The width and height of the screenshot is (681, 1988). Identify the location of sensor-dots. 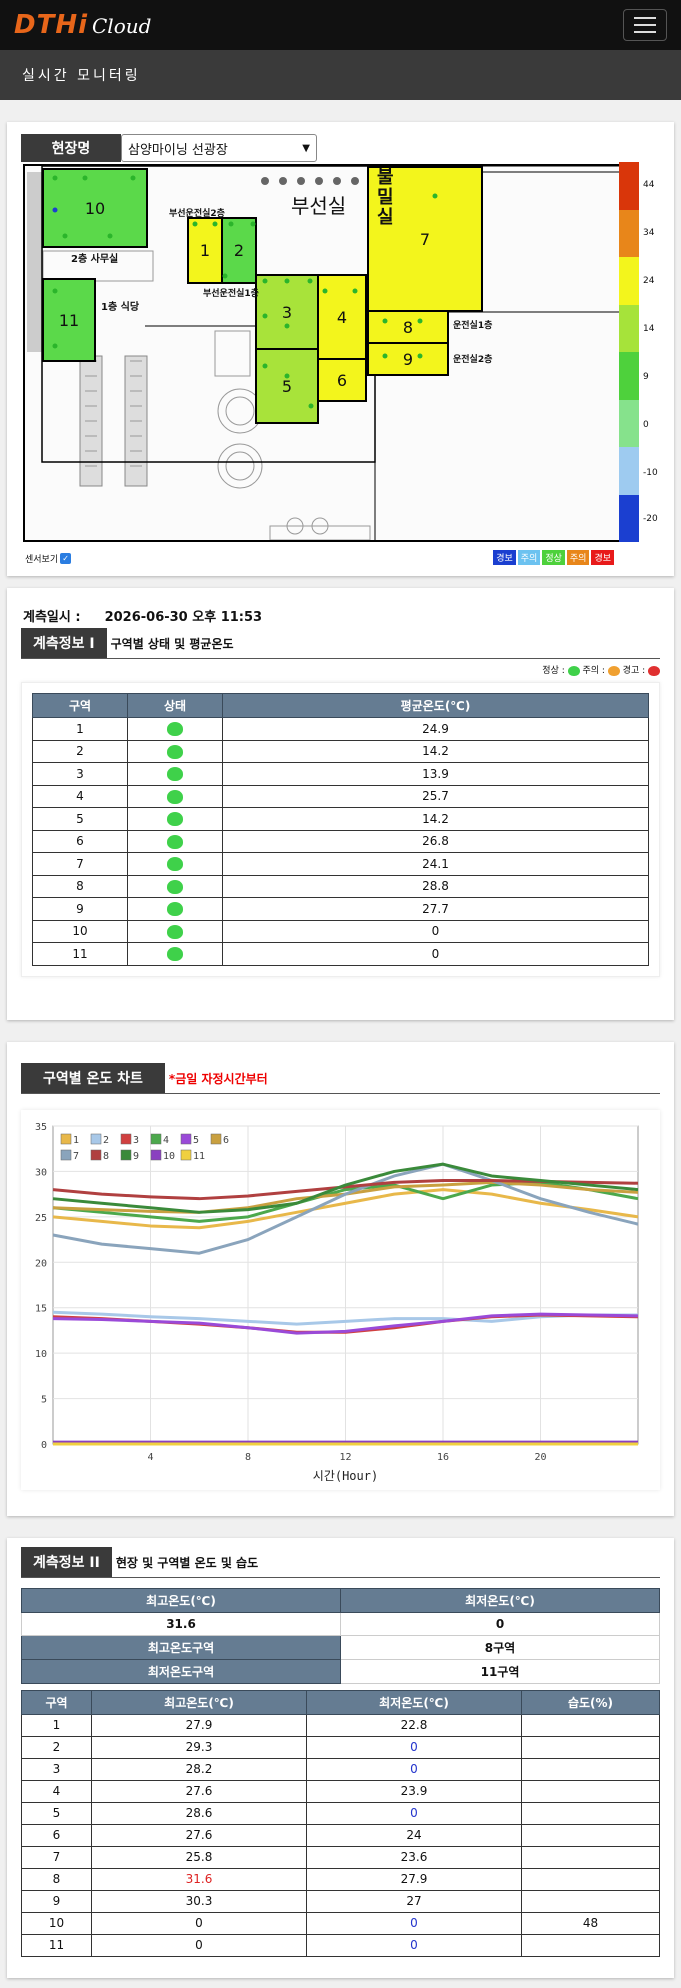
(245, 292).